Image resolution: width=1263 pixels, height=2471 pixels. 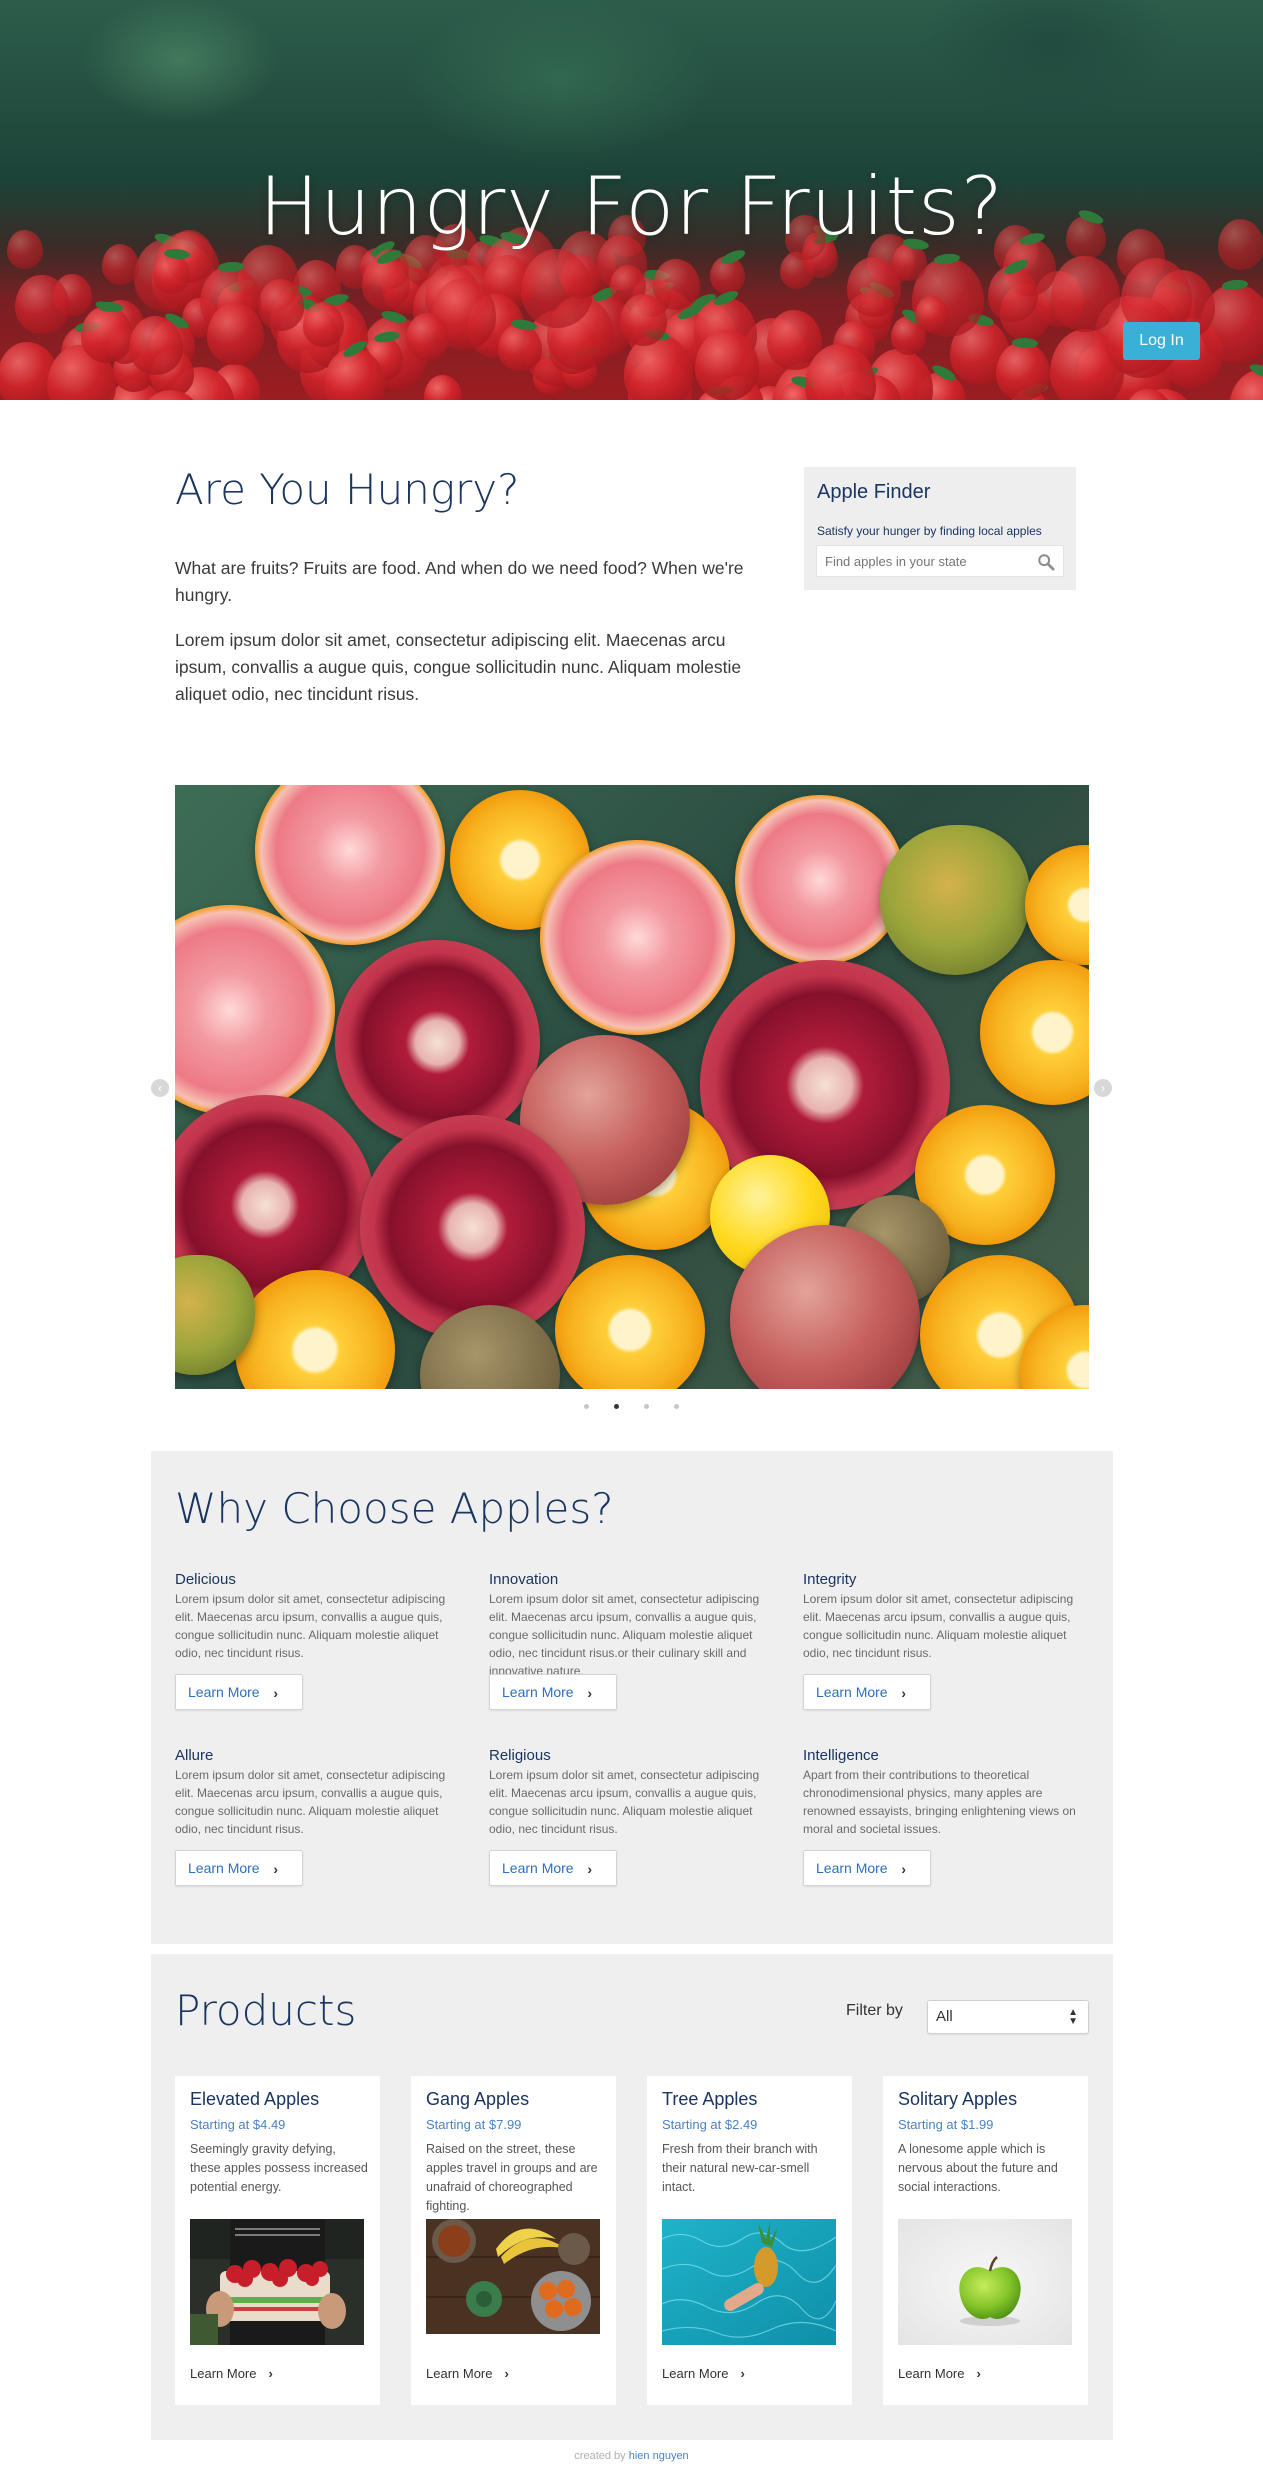 I want to click on product-price: Starting at $7.99, so click(x=474, y=2124).